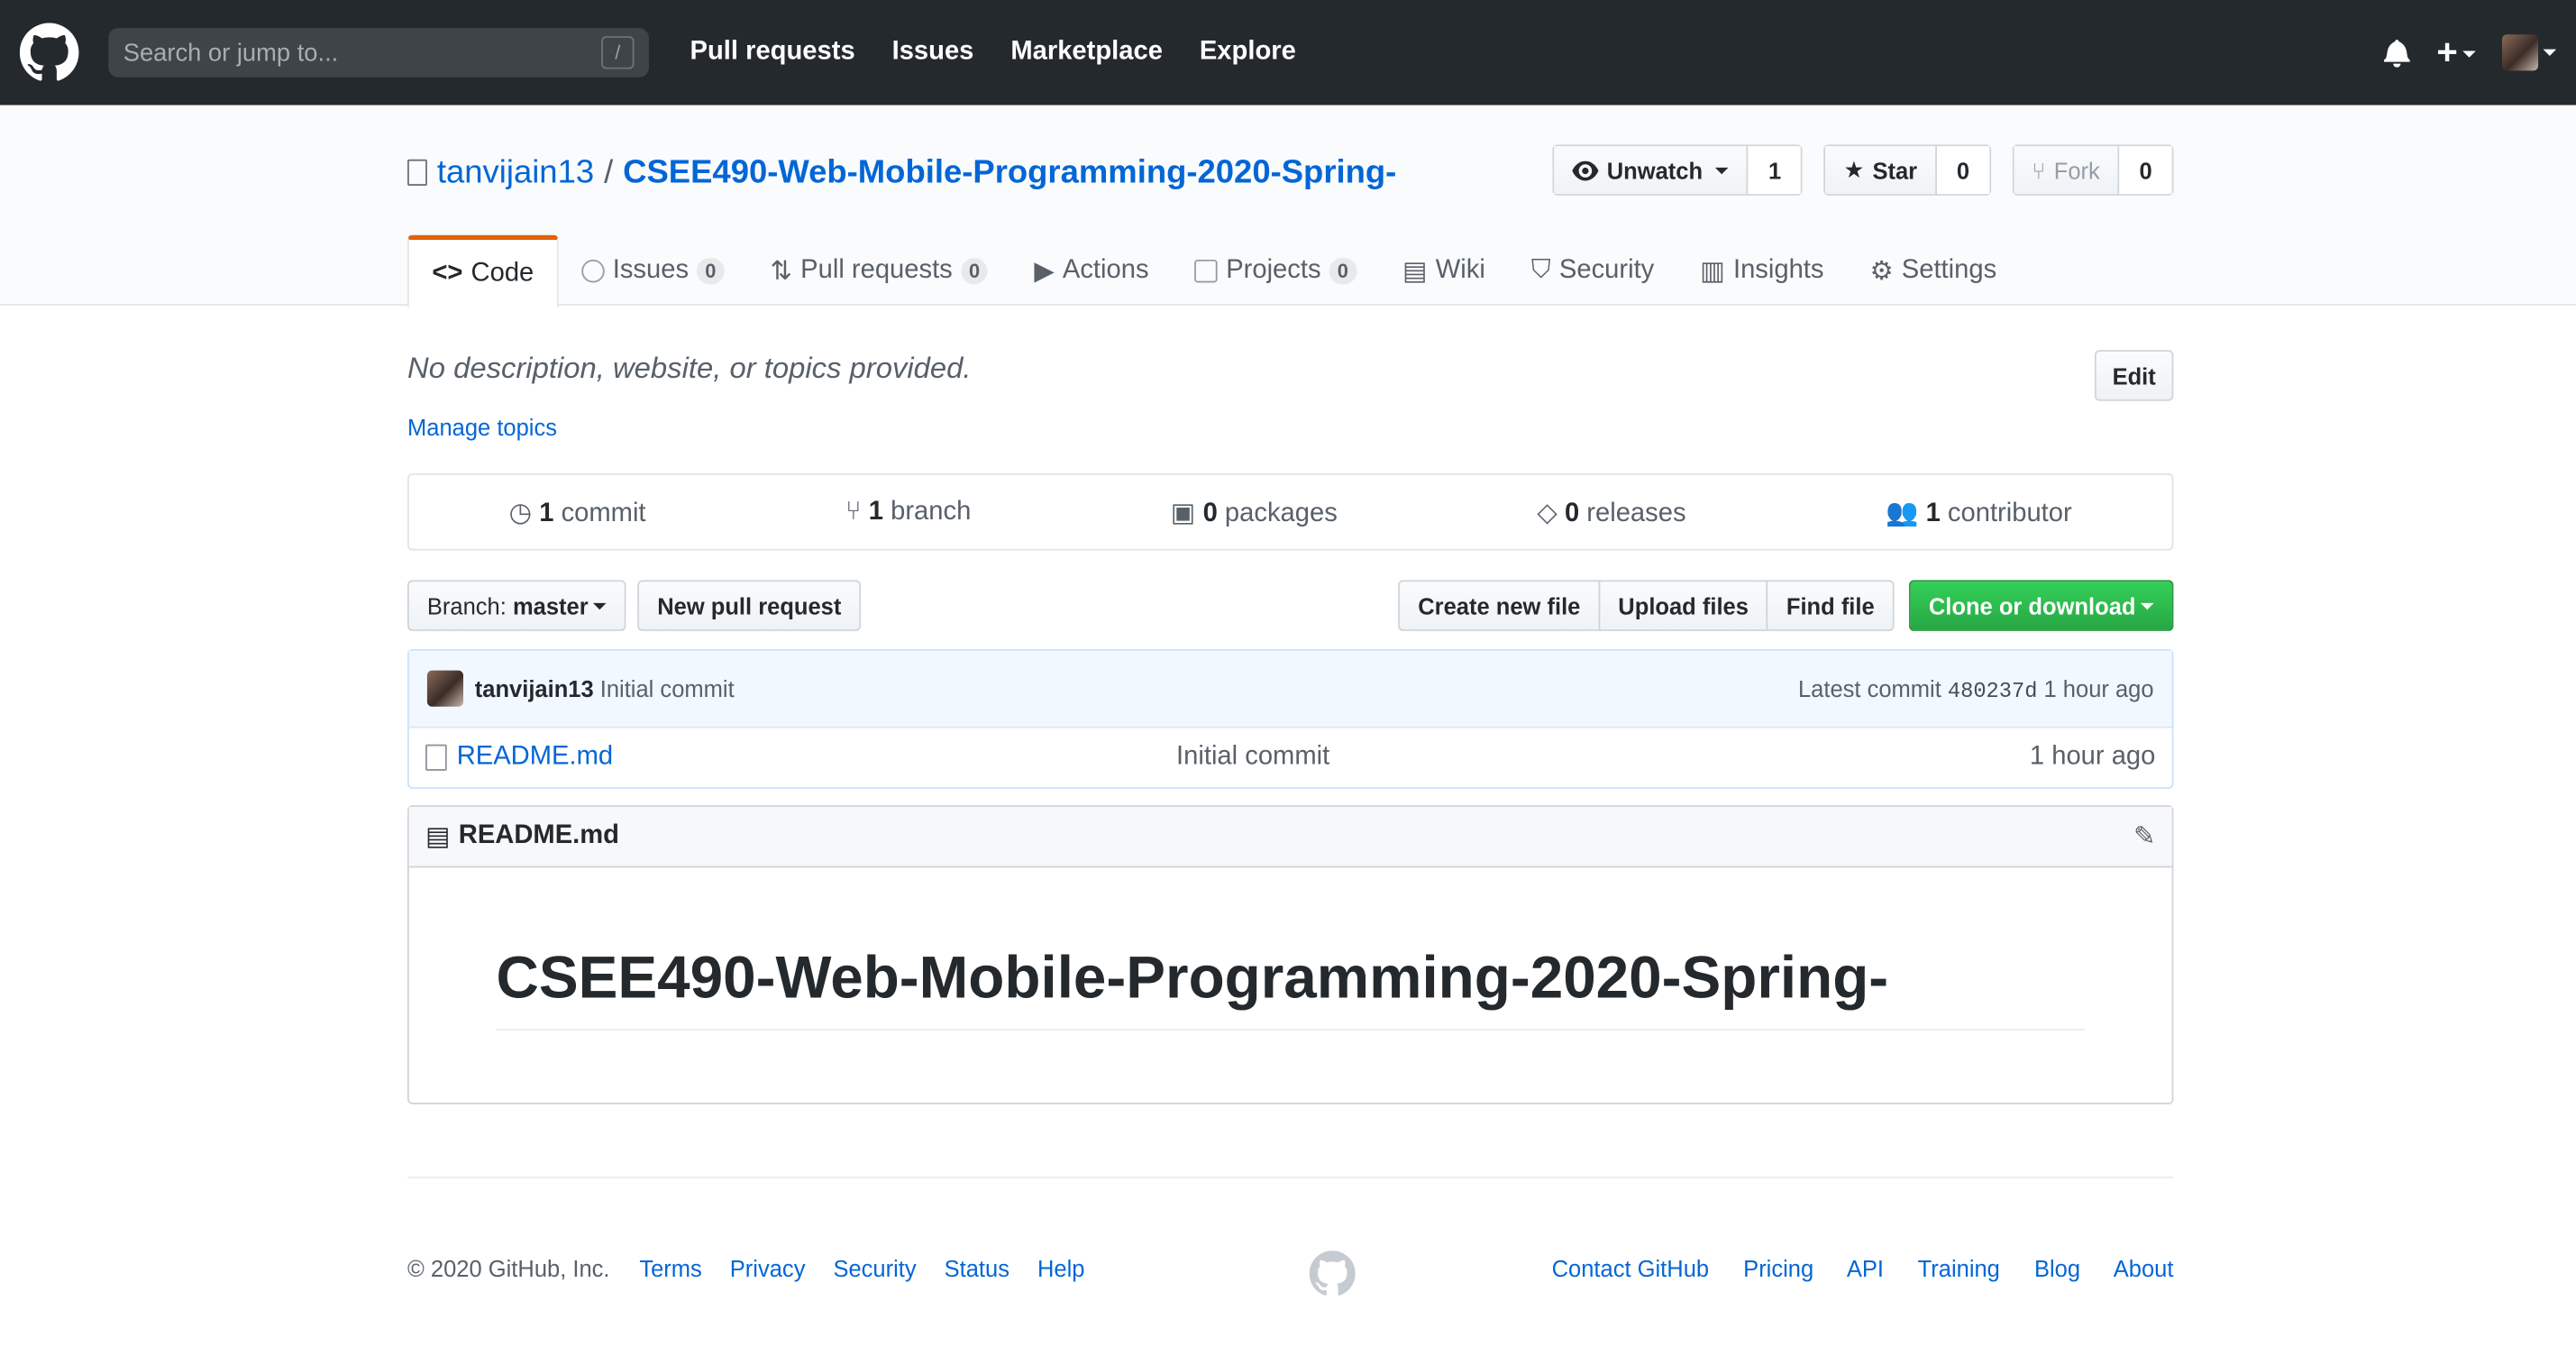 The width and height of the screenshot is (2576, 1356). I want to click on footer-link-training: Training, so click(1959, 1268).